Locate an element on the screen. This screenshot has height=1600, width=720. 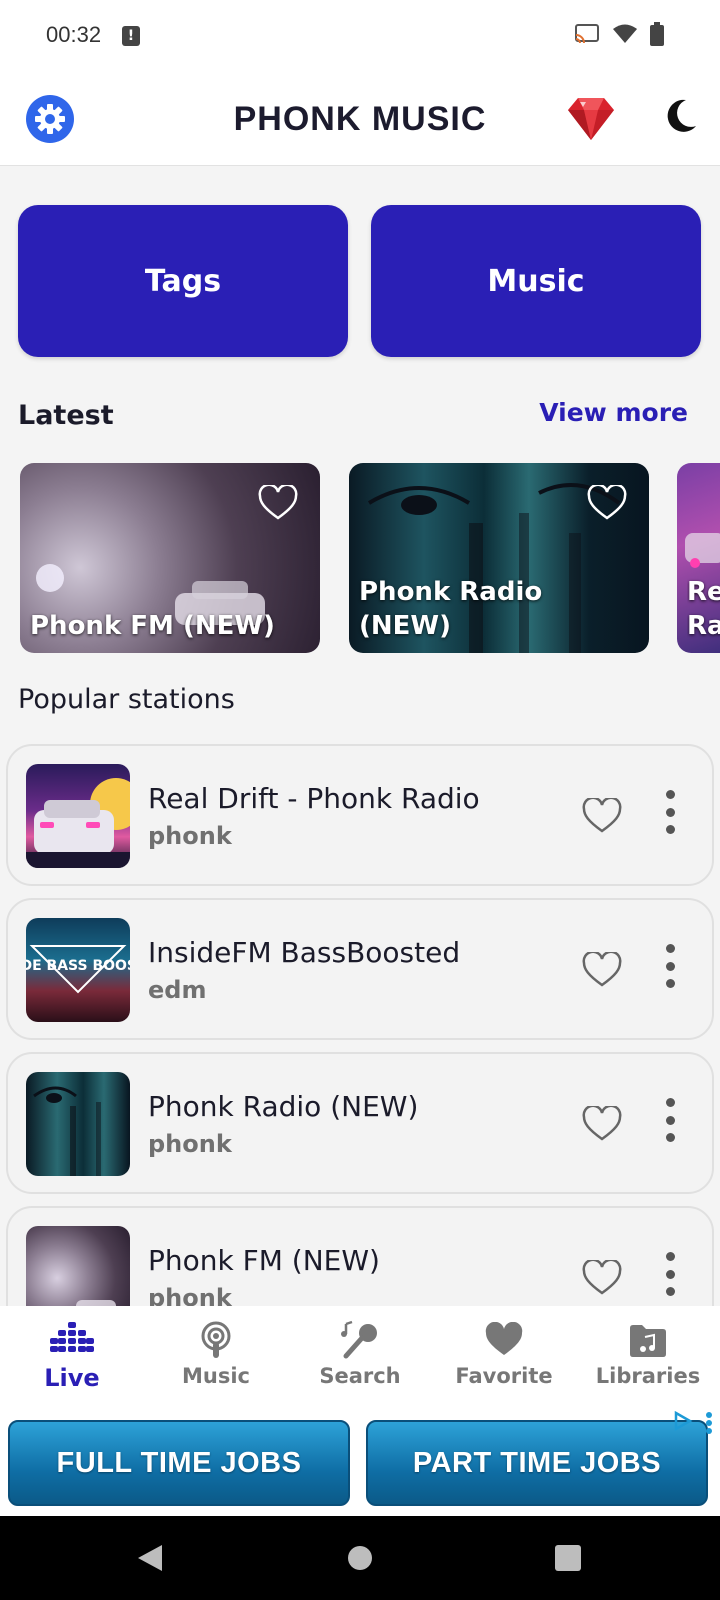
latest-card: Re Ra is located at coordinates (698, 558).